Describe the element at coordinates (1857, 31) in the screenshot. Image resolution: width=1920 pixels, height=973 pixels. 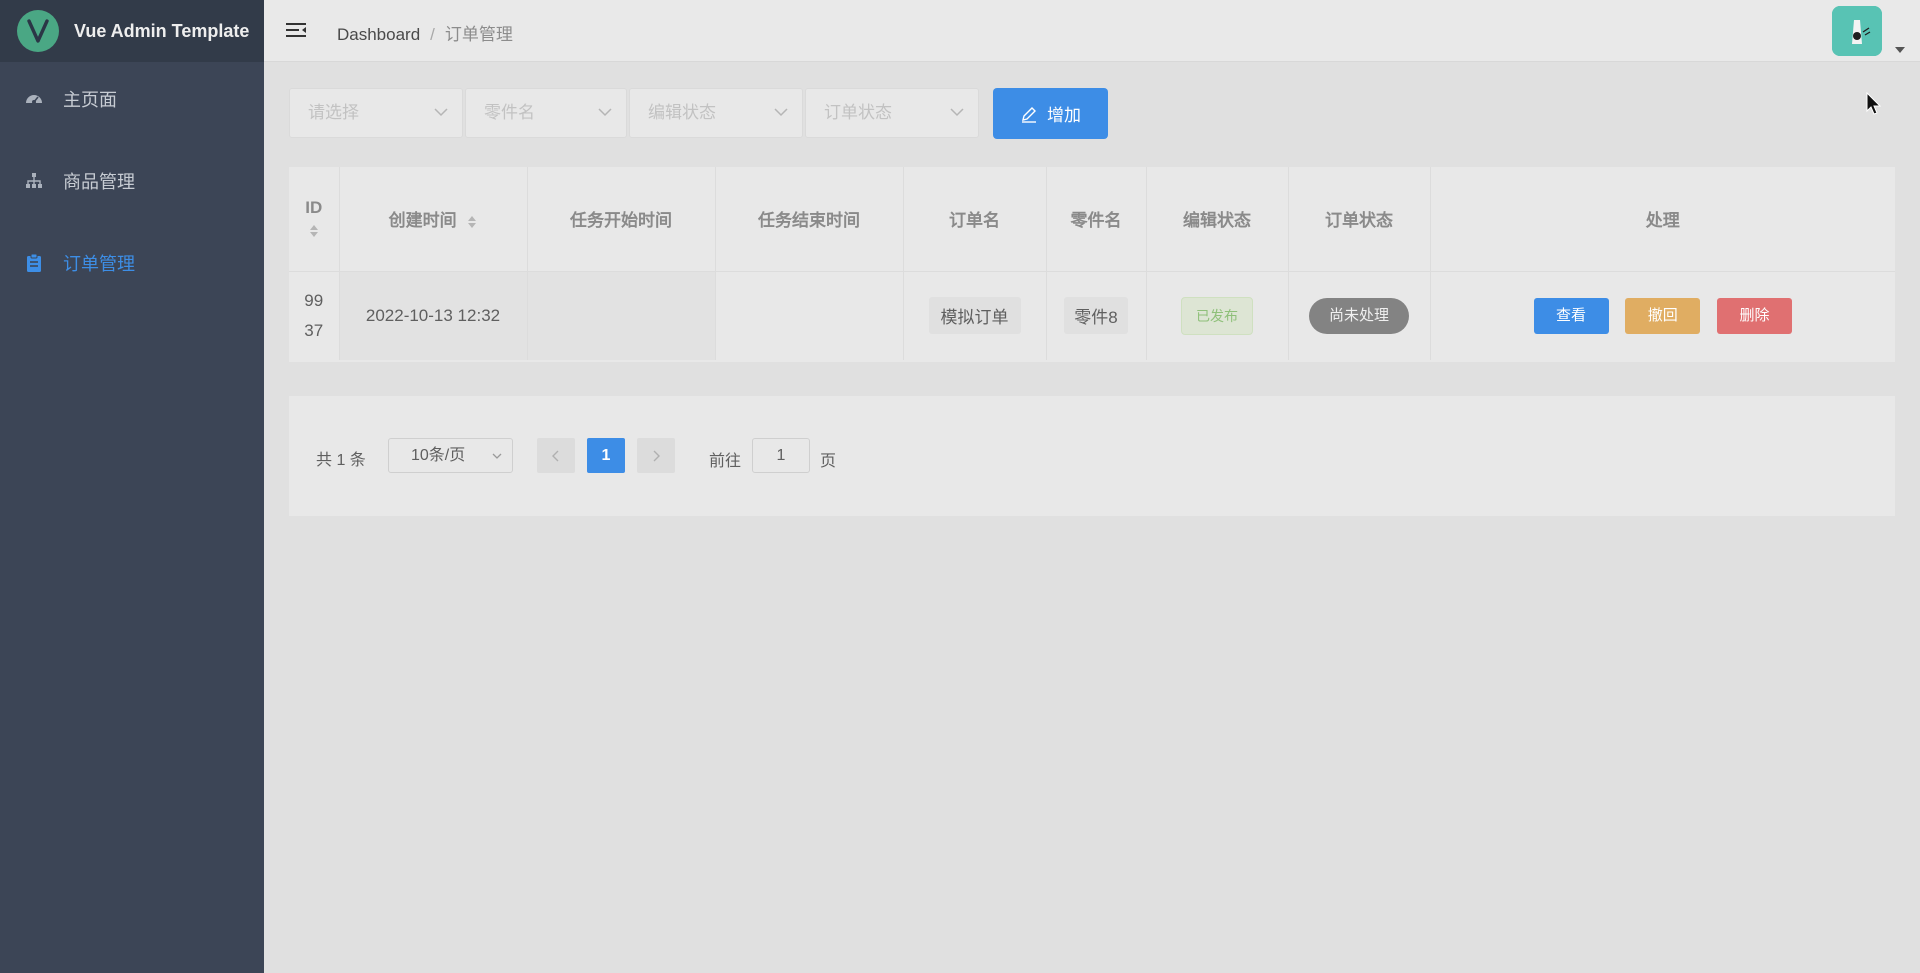
I see `user-avatar-icon` at that location.